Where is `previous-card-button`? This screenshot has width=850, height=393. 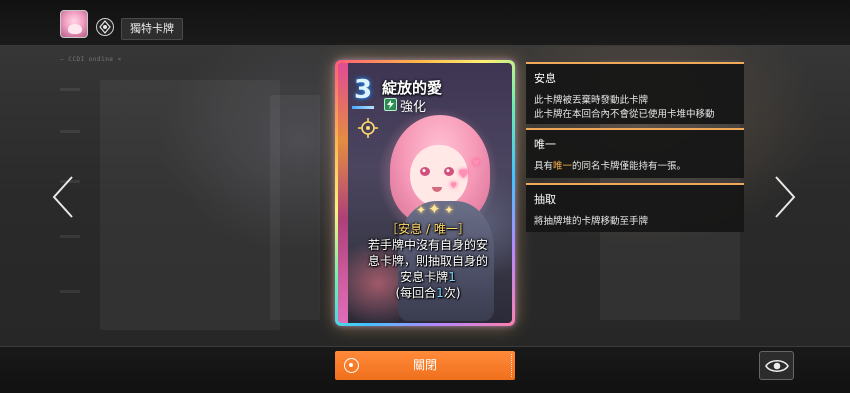
previous-card-button is located at coordinates (63, 197).